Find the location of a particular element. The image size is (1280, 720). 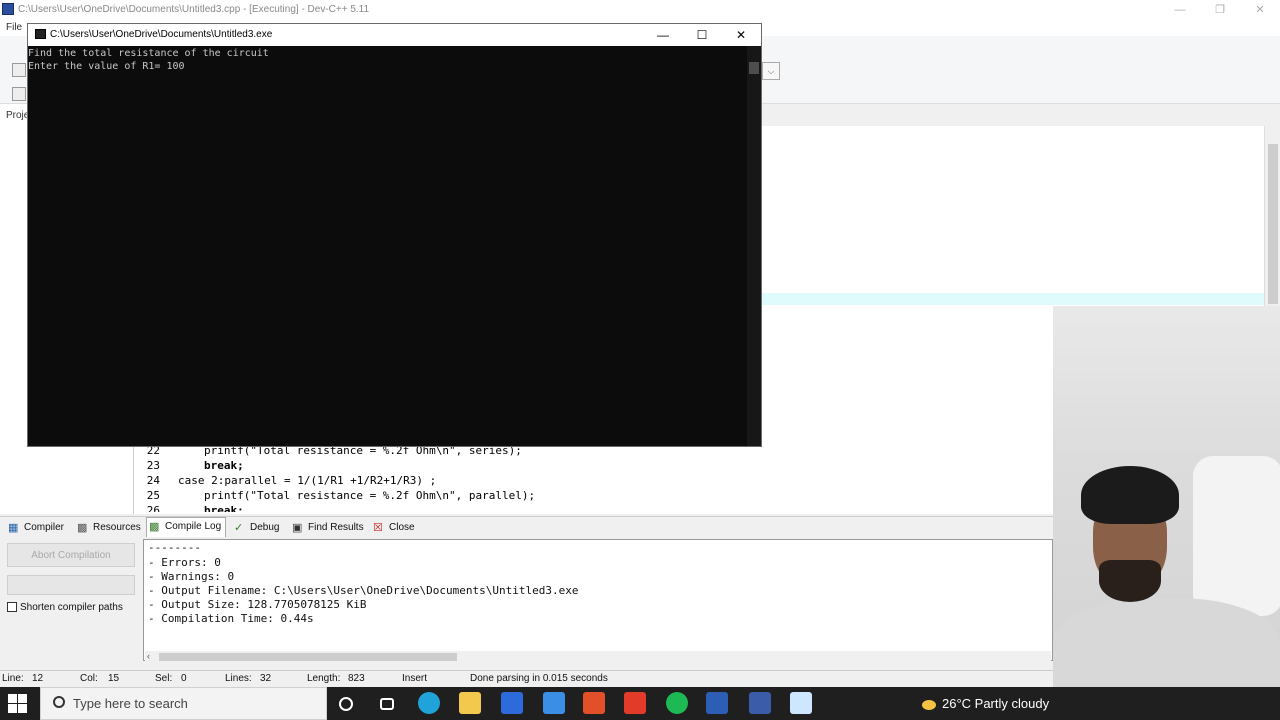

check-icon: ✓ is located at coordinates (239, 528).